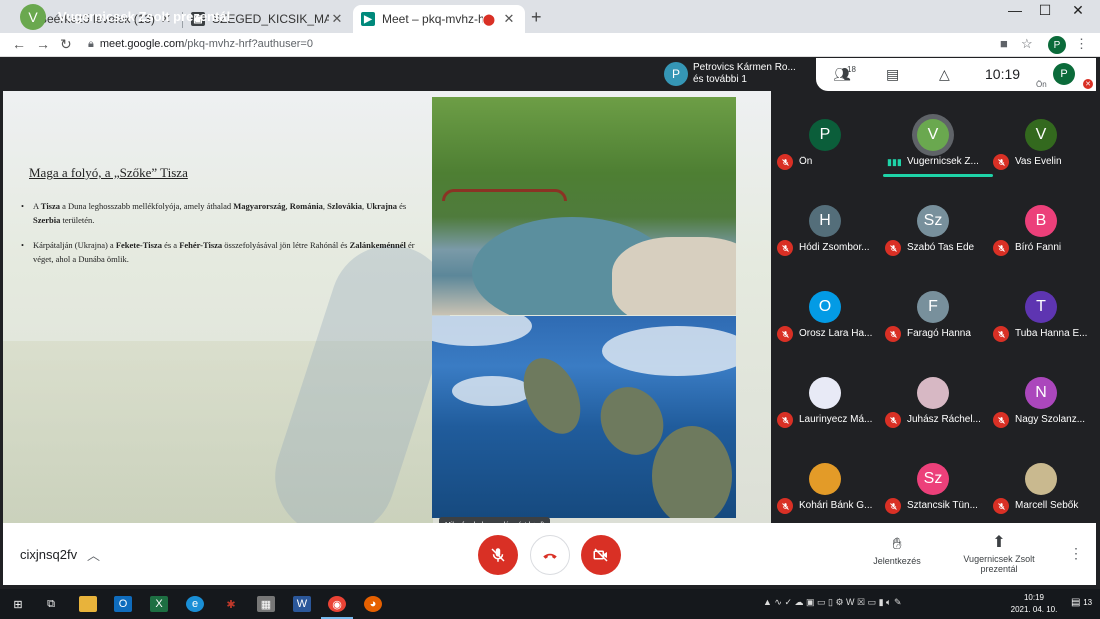  What do you see at coordinates (123, 604) in the screenshot?
I see `outlook-icon: O` at bounding box center [123, 604].